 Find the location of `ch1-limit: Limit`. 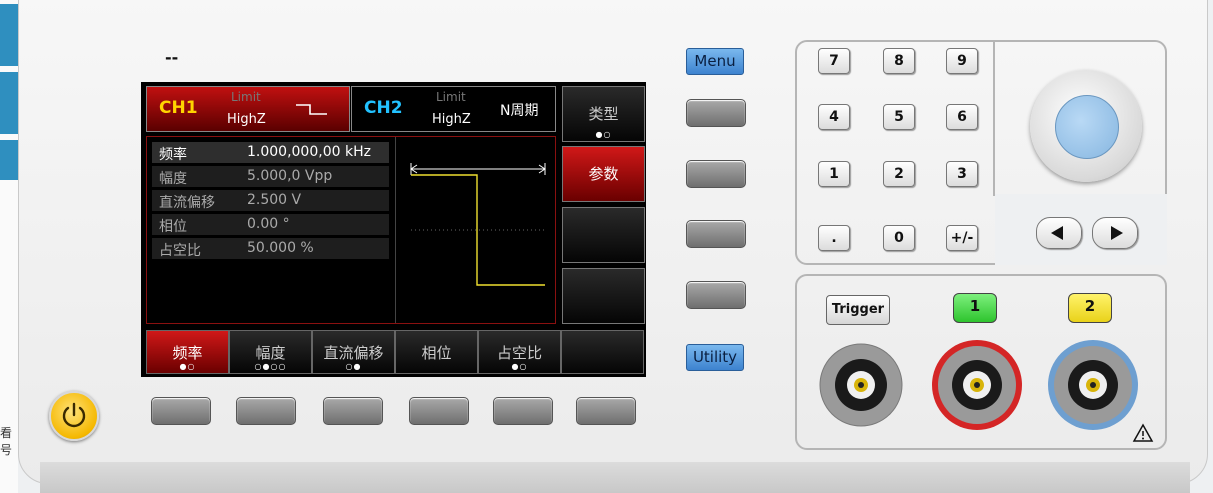

ch1-limit: Limit is located at coordinates (246, 97).